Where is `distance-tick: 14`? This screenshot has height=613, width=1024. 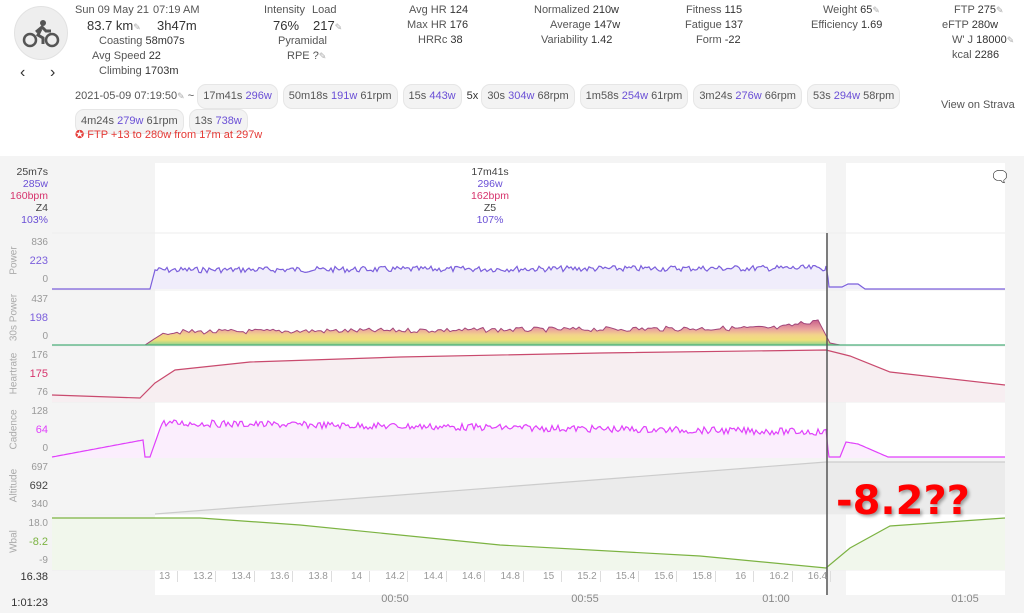
distance-tick: 14 is located at coordinates (357, 576).